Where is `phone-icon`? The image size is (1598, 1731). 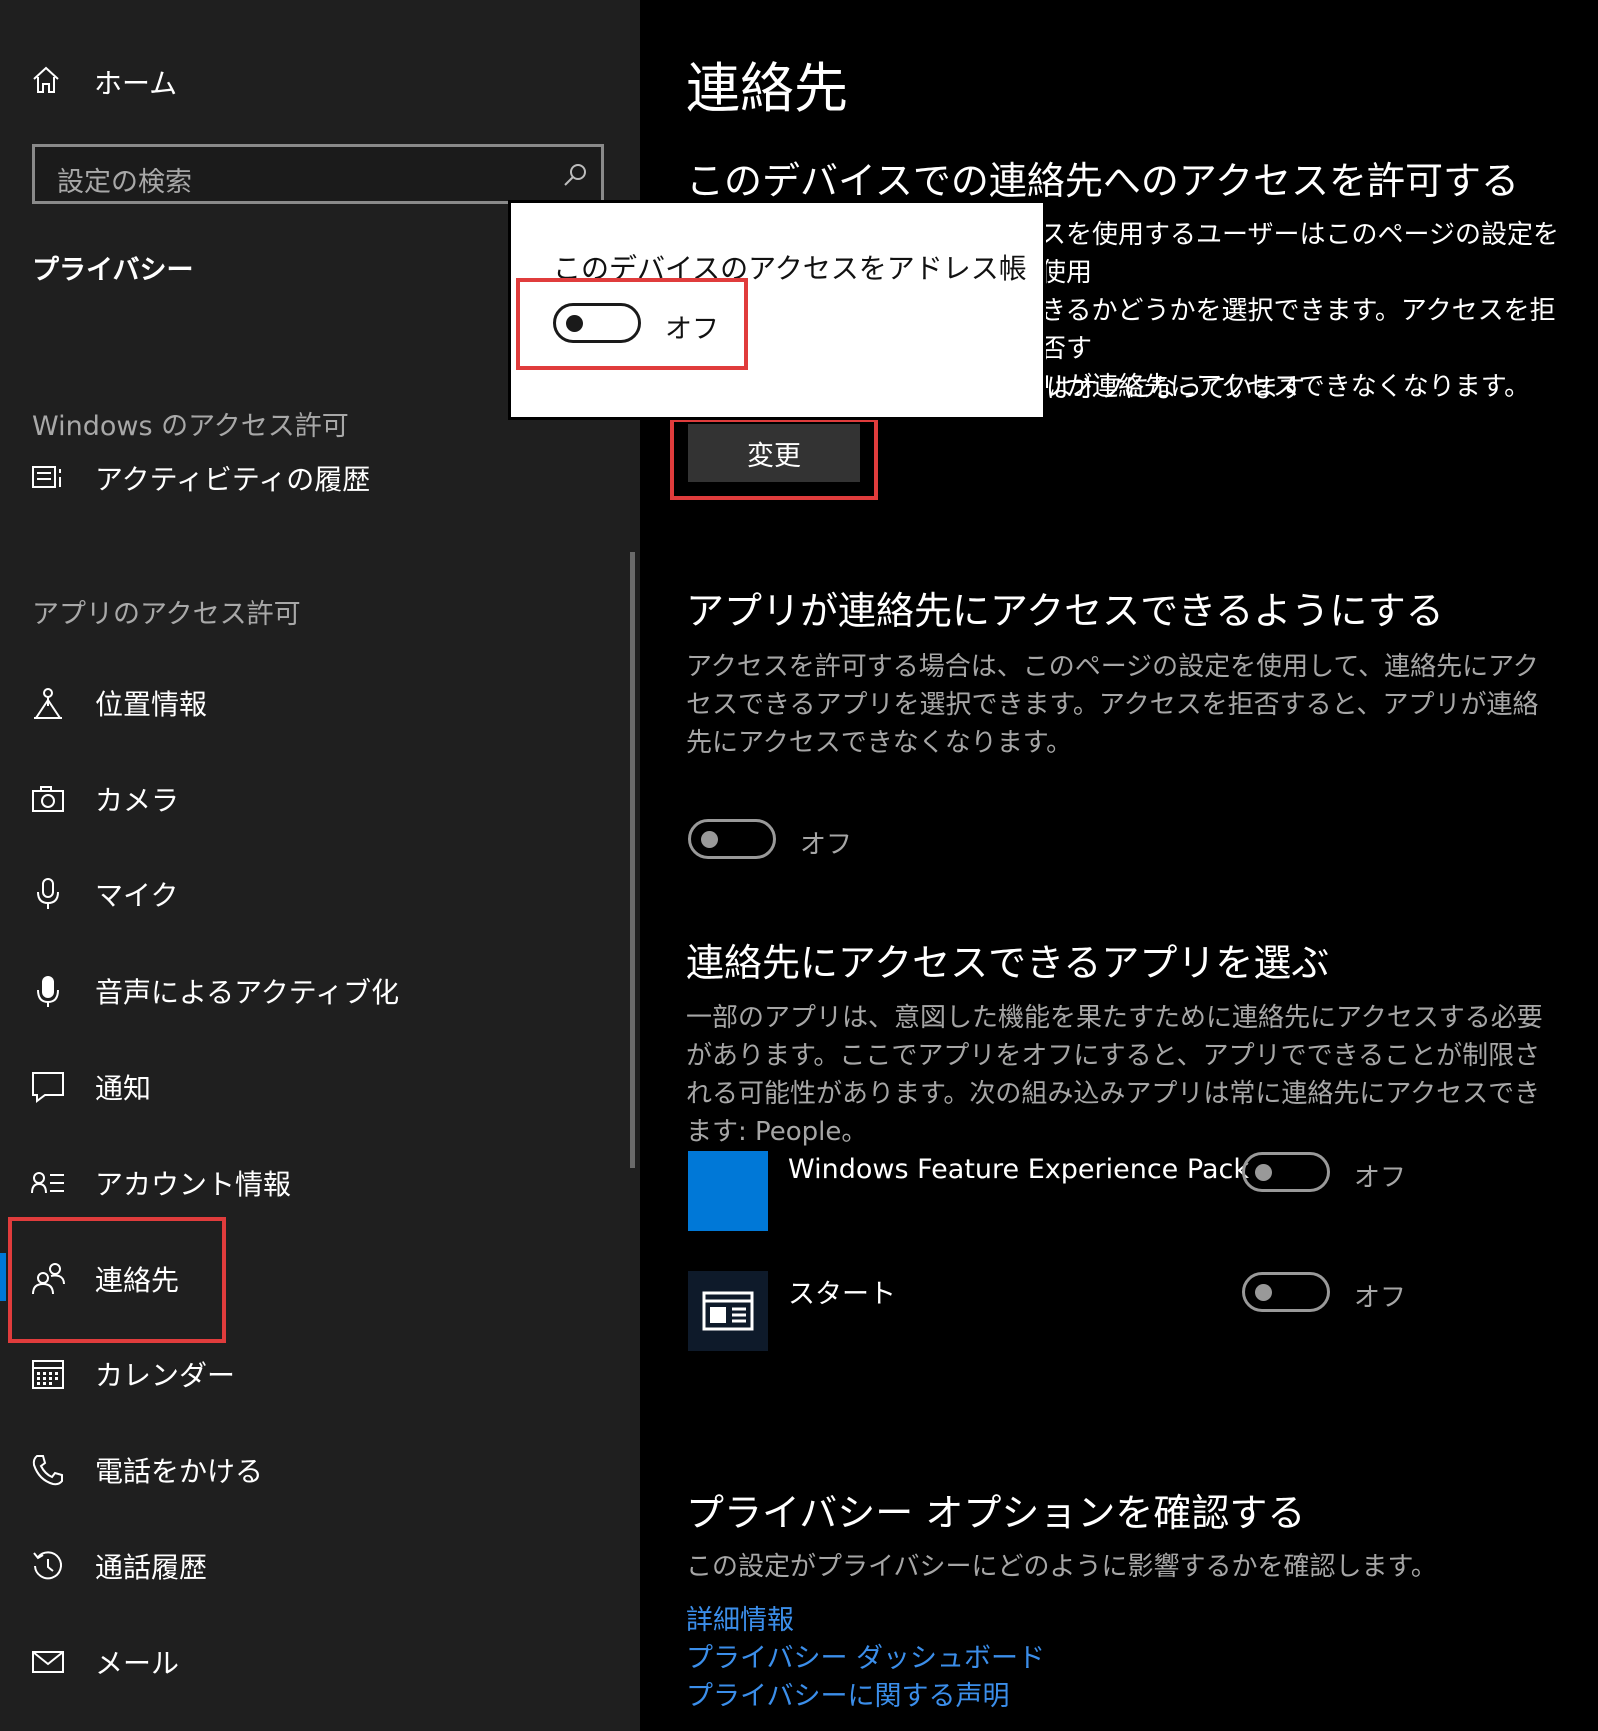
phone-icon is located at coordinates (48, 1470).